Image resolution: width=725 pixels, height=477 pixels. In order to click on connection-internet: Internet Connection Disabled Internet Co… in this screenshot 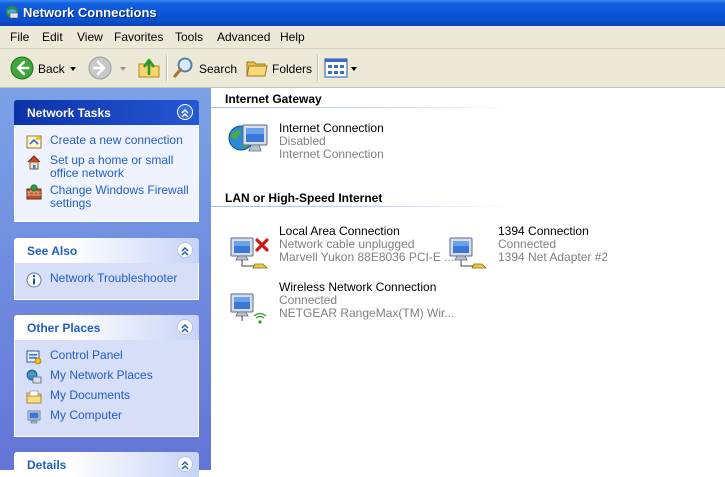, I will do `click(327, 144)`.